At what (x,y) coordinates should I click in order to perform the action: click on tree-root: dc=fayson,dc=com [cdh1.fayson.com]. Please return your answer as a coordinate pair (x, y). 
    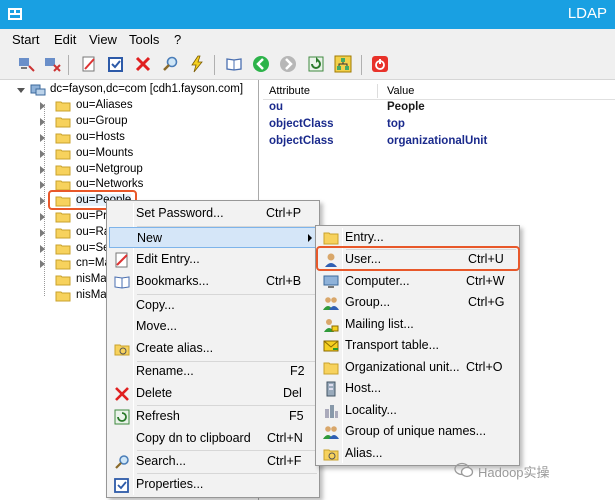
    Looking at the image, I should click on (137, 90).